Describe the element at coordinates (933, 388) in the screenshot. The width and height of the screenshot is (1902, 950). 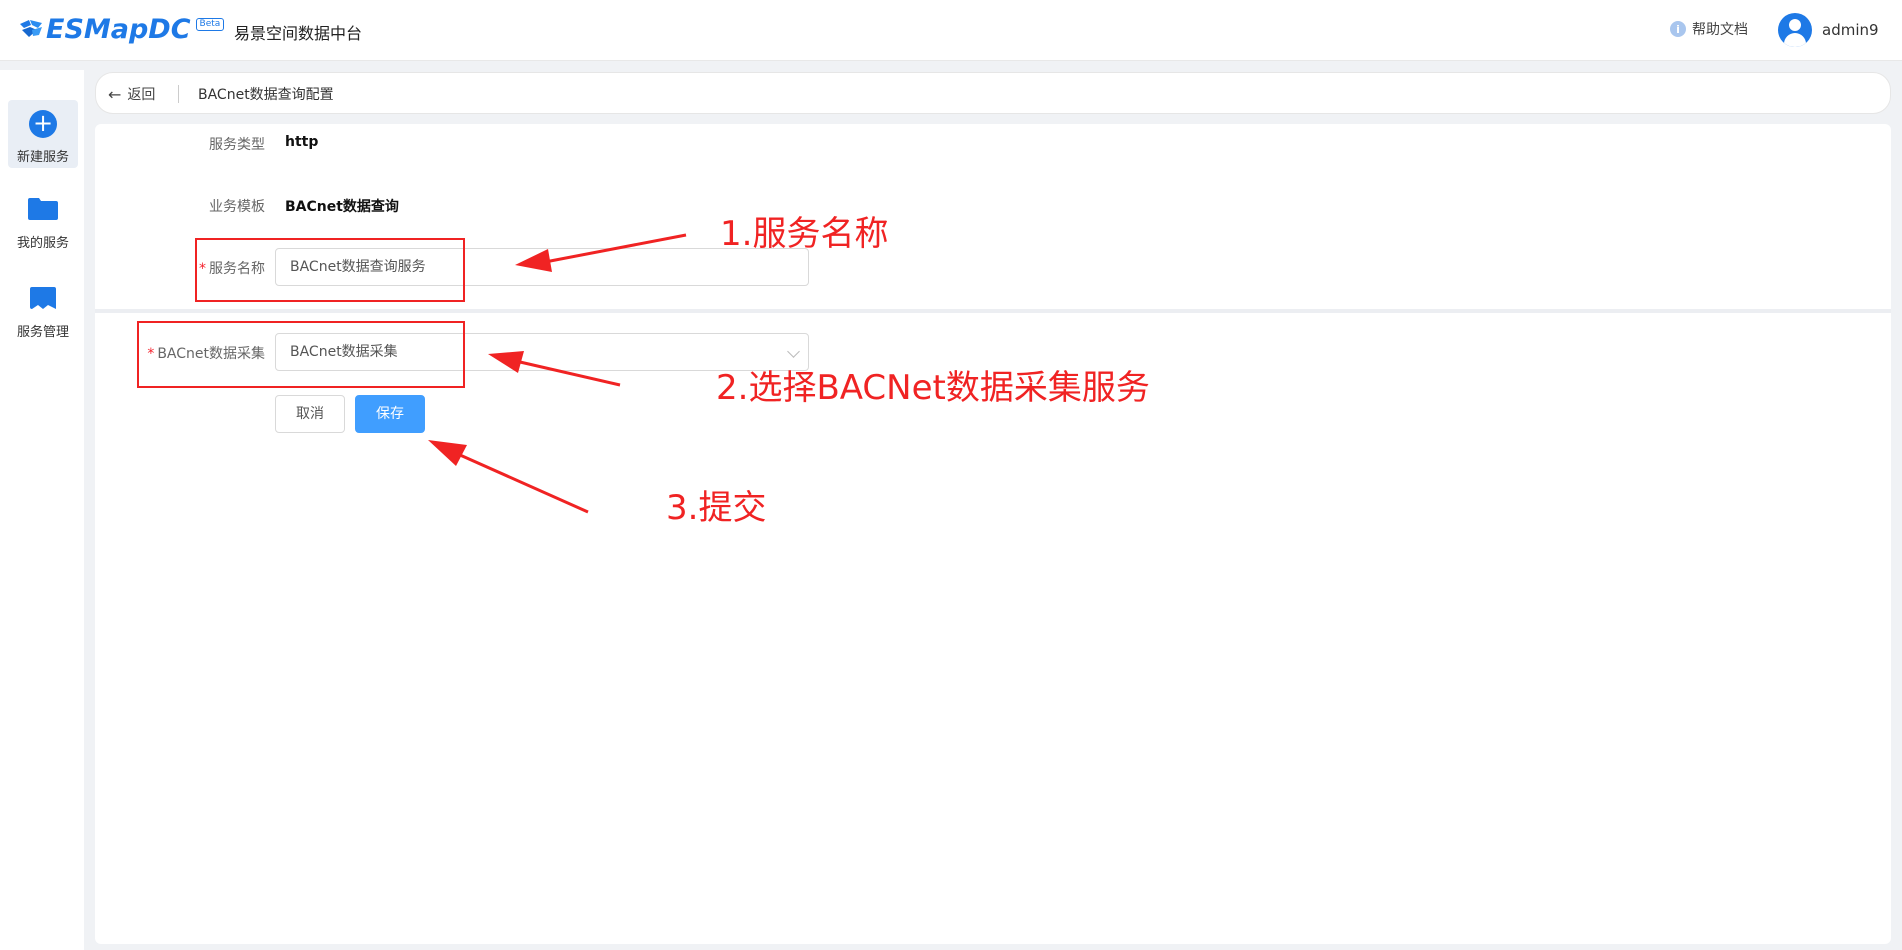
I see `annotation-step-2: 2.选择BACNet数据采集服务` at that location.